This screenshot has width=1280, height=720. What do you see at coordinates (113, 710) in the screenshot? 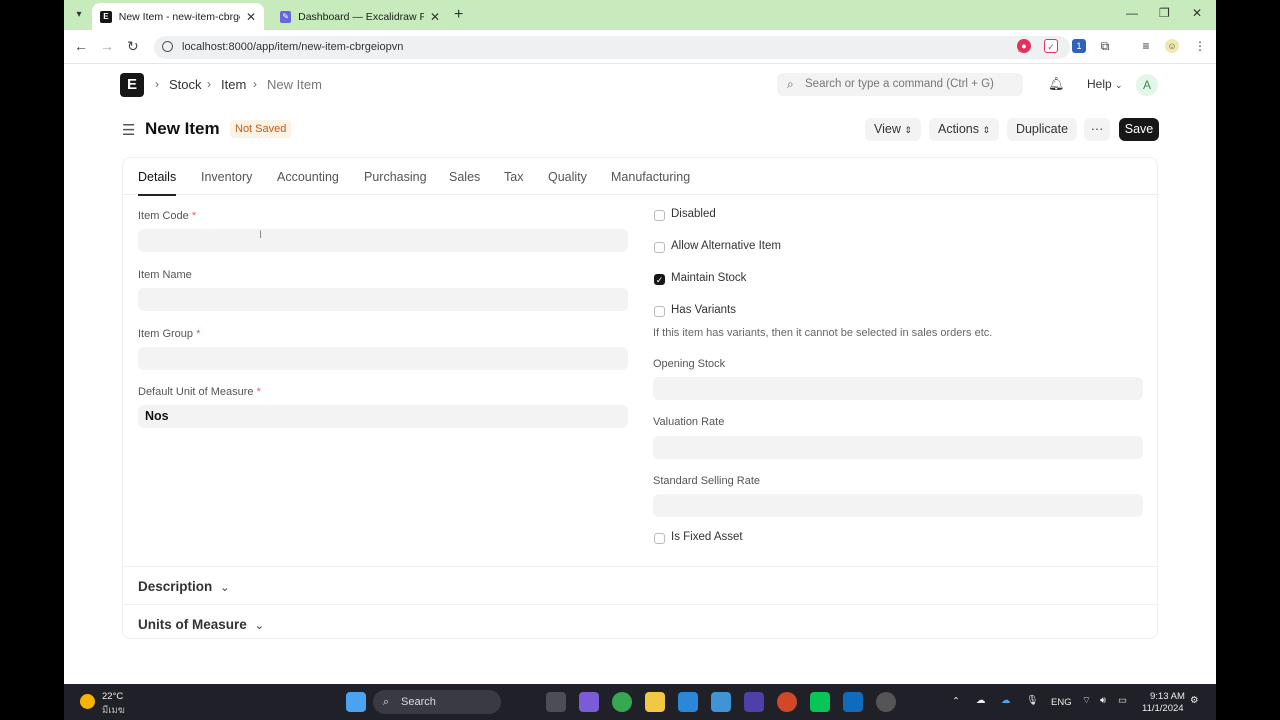
I see `weather-desc: มีเมฆ` at bounding box center [113, 710].